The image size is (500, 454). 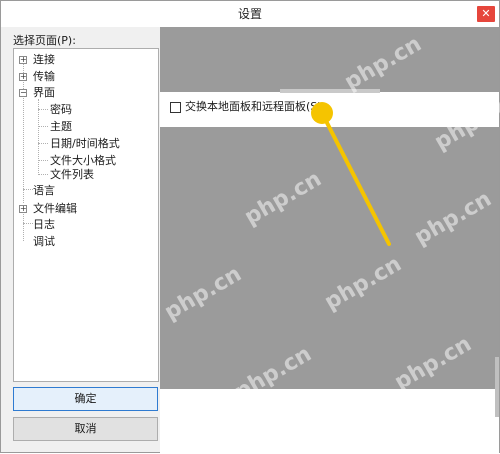 What do you see at coordinates (175, 107) in the screenshot?
I see `swap-panels-checkbox` at bounding box center [175, 107].